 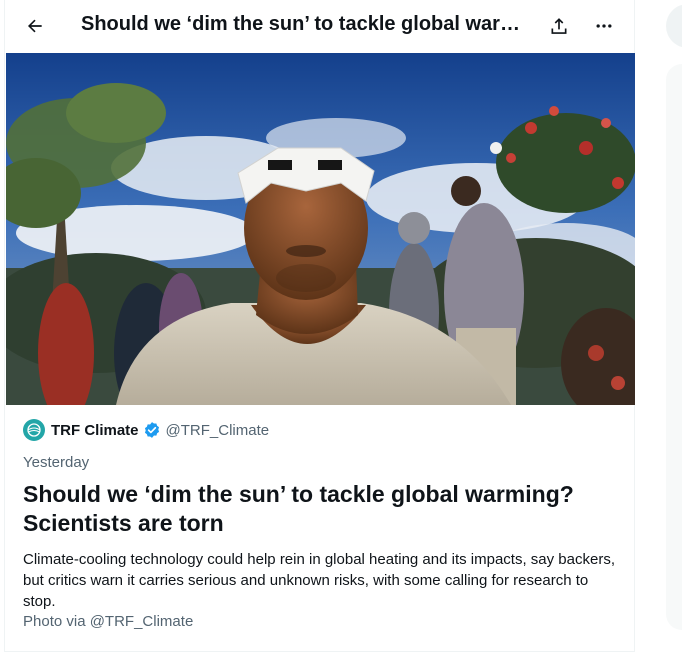 I want to click on author-avatar, so click(x=34, y=430).